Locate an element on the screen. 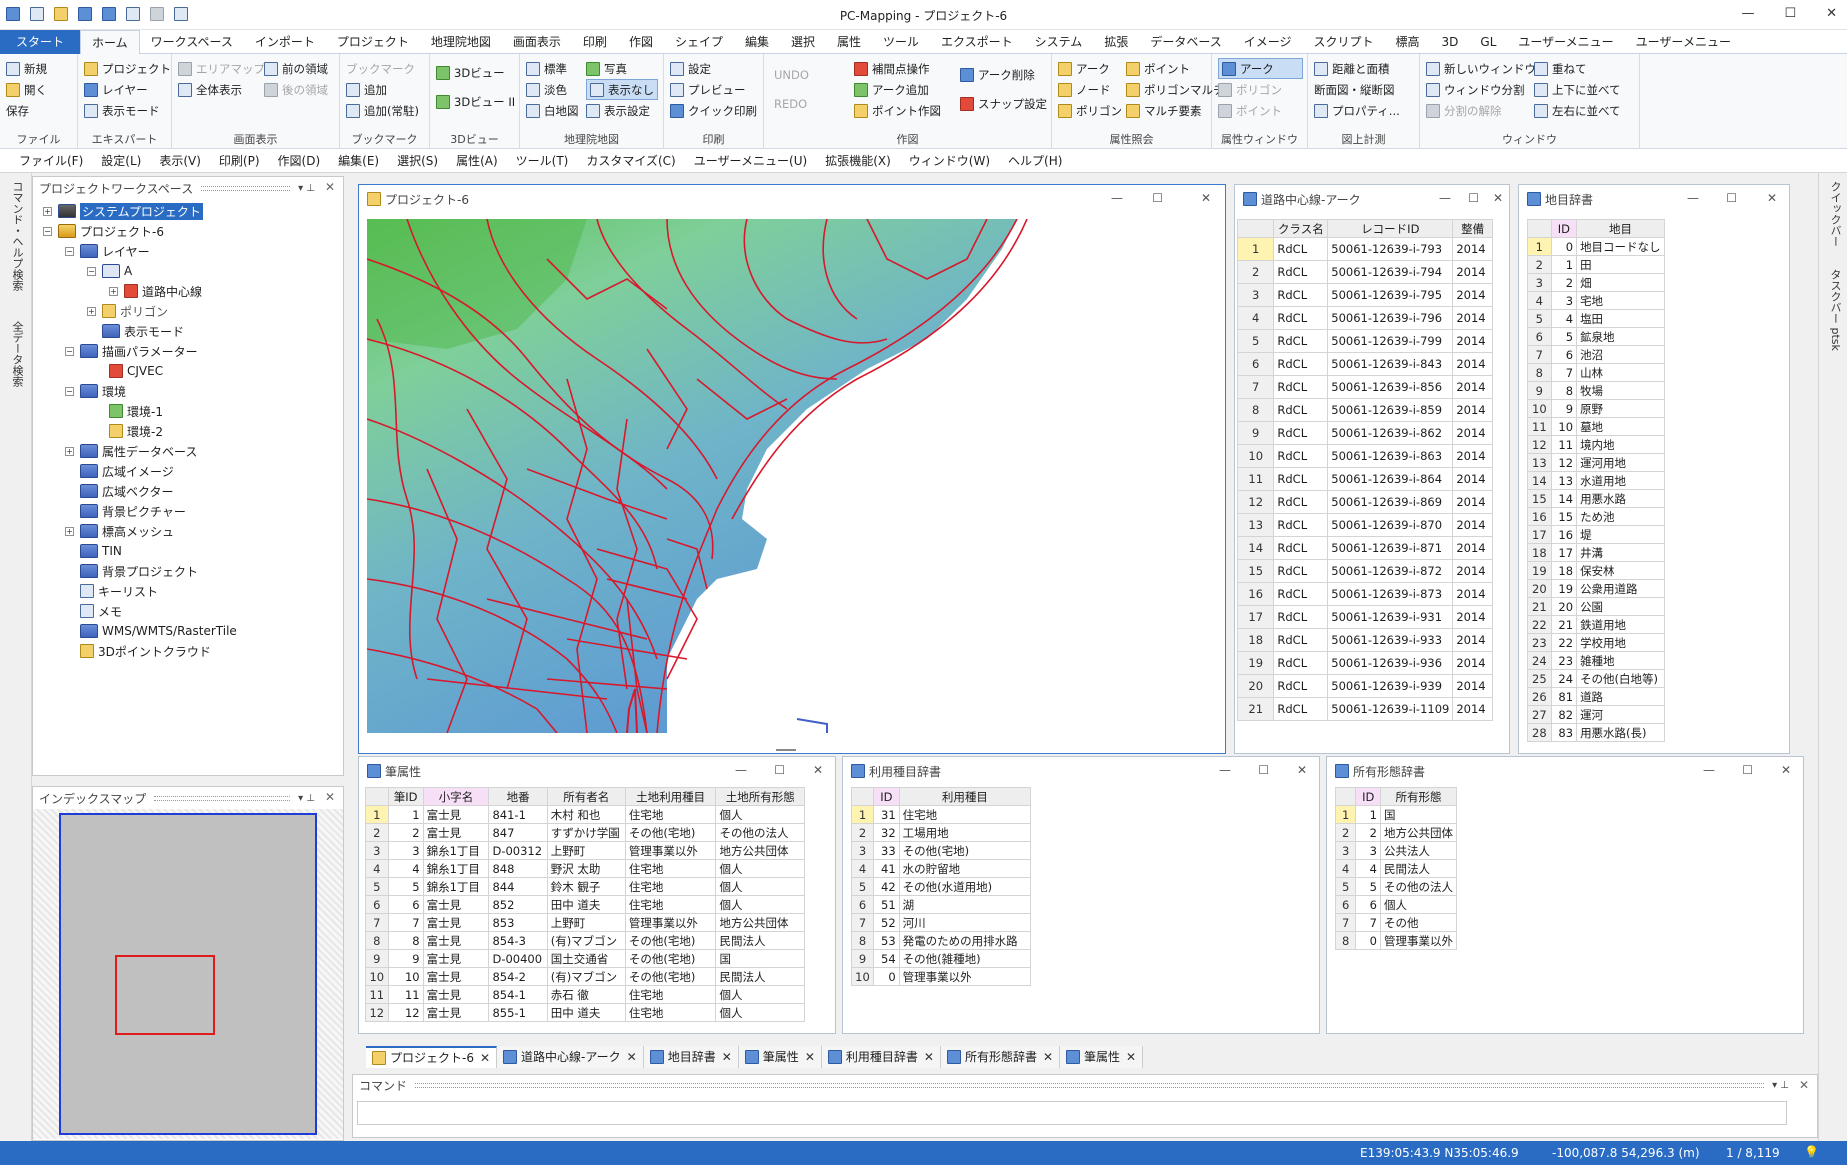 The width and height of the screenshot is (1847, 1165). table-cell: 848 is located at coordinates (518, 868).